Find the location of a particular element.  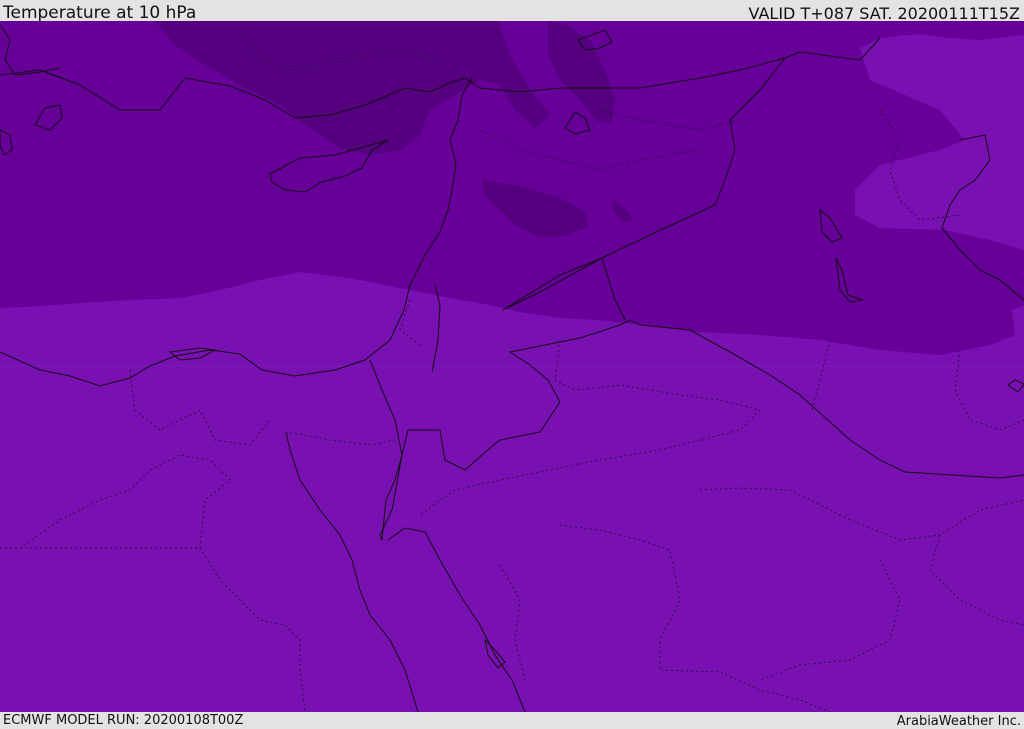

map-title: Temperature at 10 hPa is located at coordinates (100, 13).